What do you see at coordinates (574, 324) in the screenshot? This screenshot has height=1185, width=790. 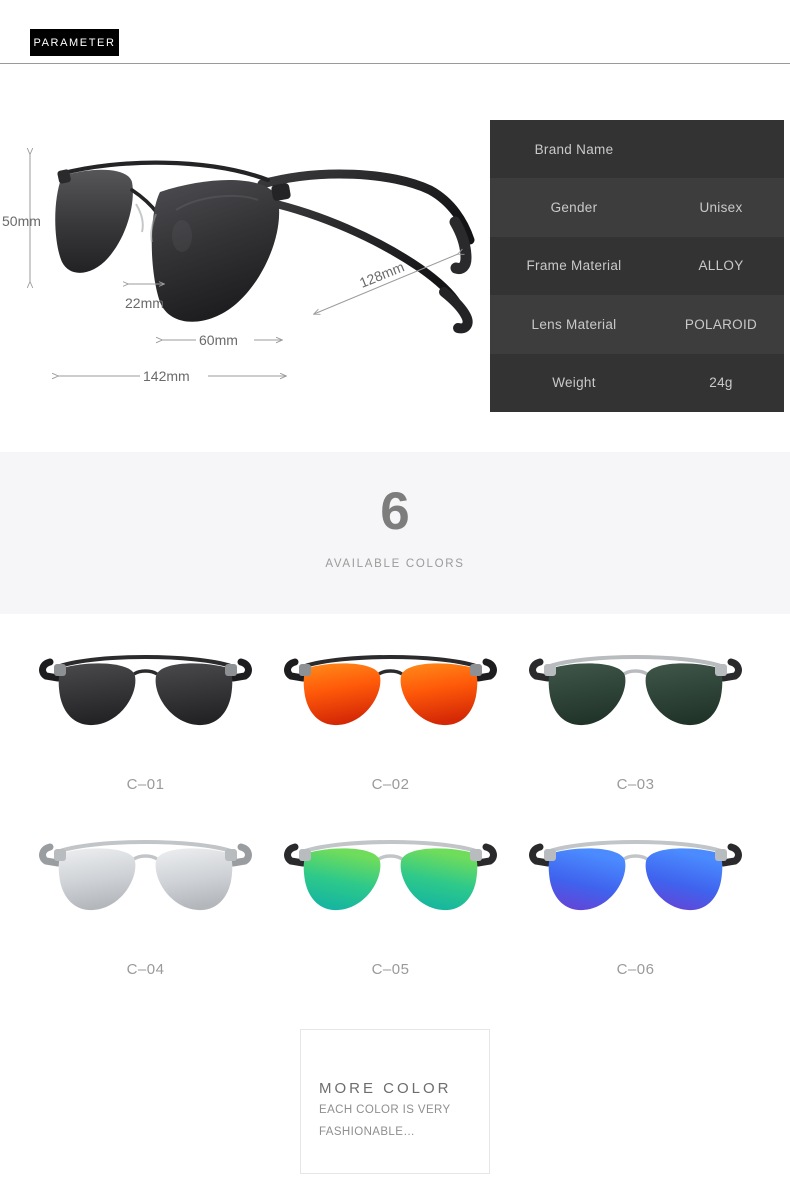 I see `spec-label: Lens Material` at bounding box center [574, 324].